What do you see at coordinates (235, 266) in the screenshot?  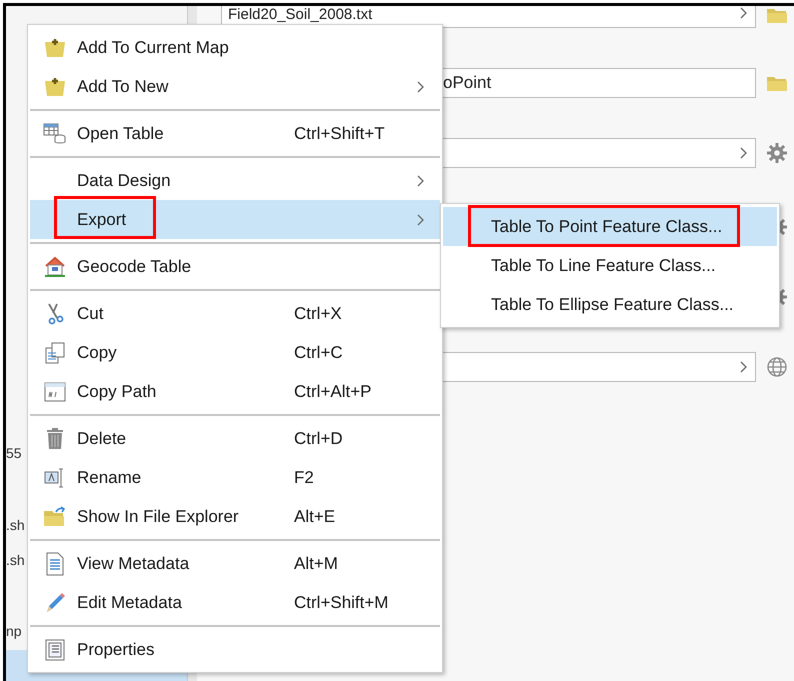 I see `menu-item: Geocode Table` at bounding box center [235, 266].